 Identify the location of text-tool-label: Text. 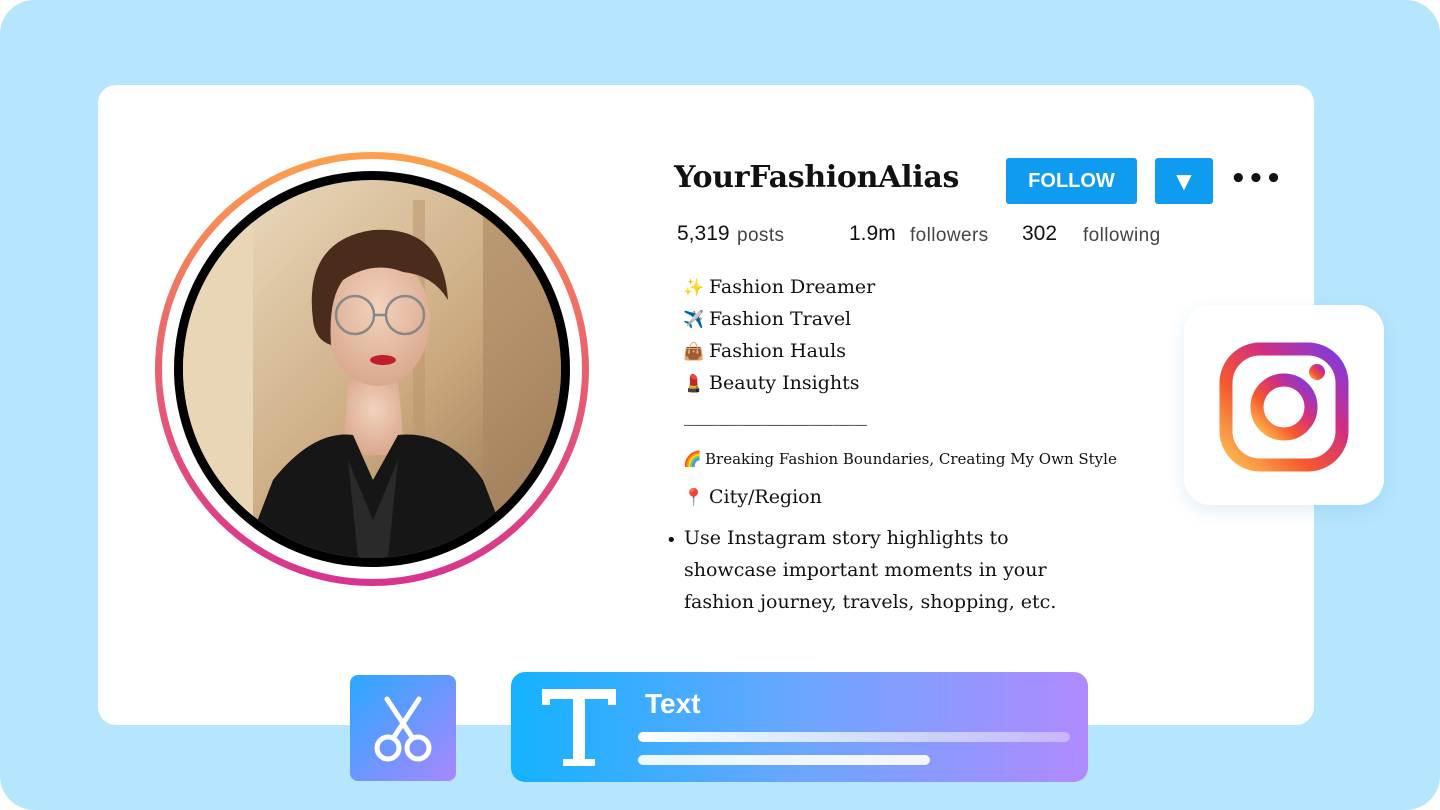
(673, 703).